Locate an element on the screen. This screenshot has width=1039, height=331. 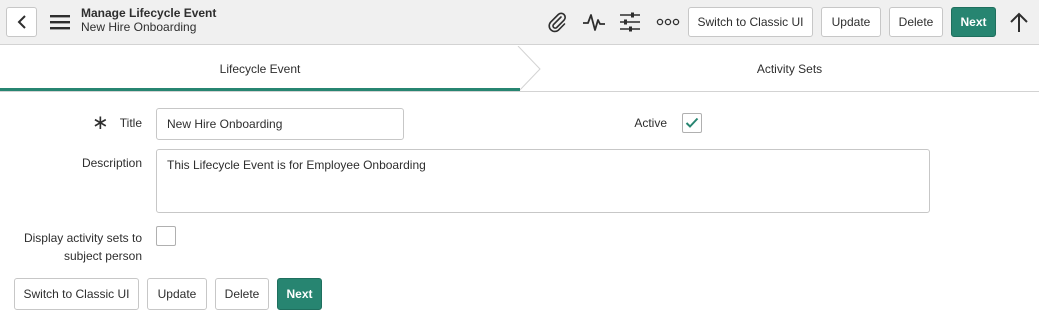
checkmark-icon is located at coordinates (692, 122).